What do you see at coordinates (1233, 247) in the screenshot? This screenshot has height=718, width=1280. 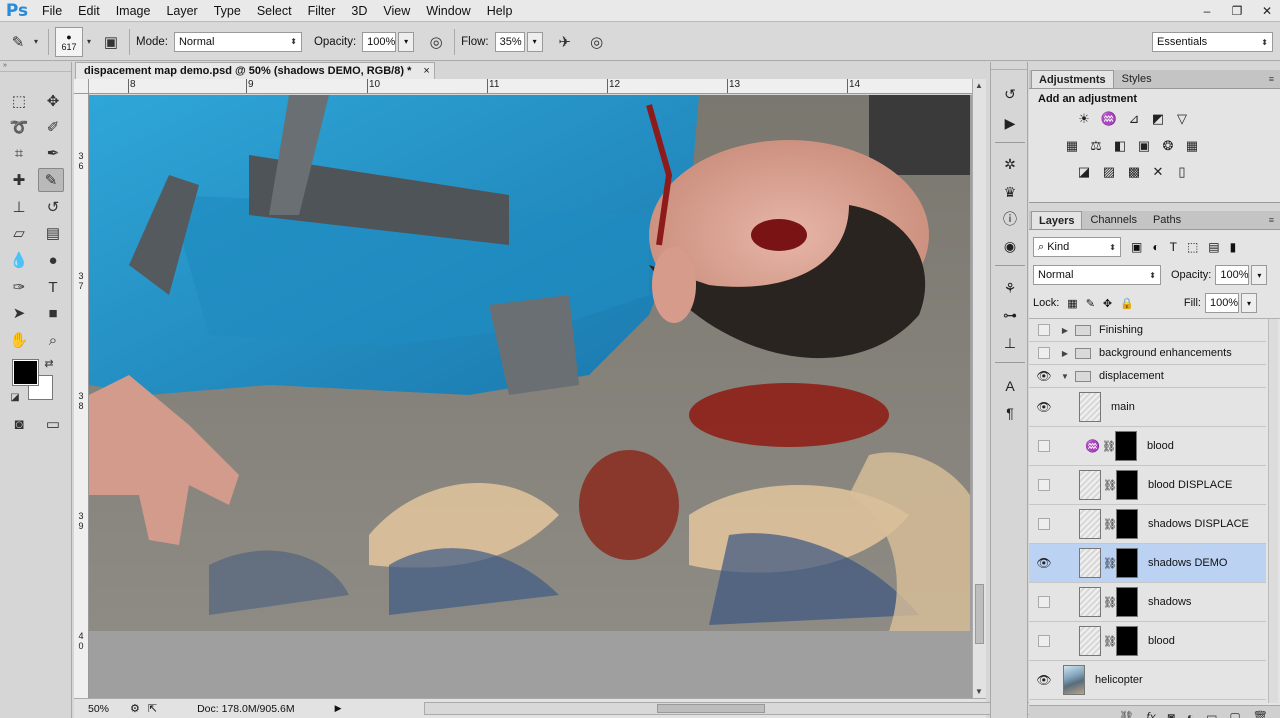 I see `filter-toggle-icon: ▮` at bounding box center [1233, 247].